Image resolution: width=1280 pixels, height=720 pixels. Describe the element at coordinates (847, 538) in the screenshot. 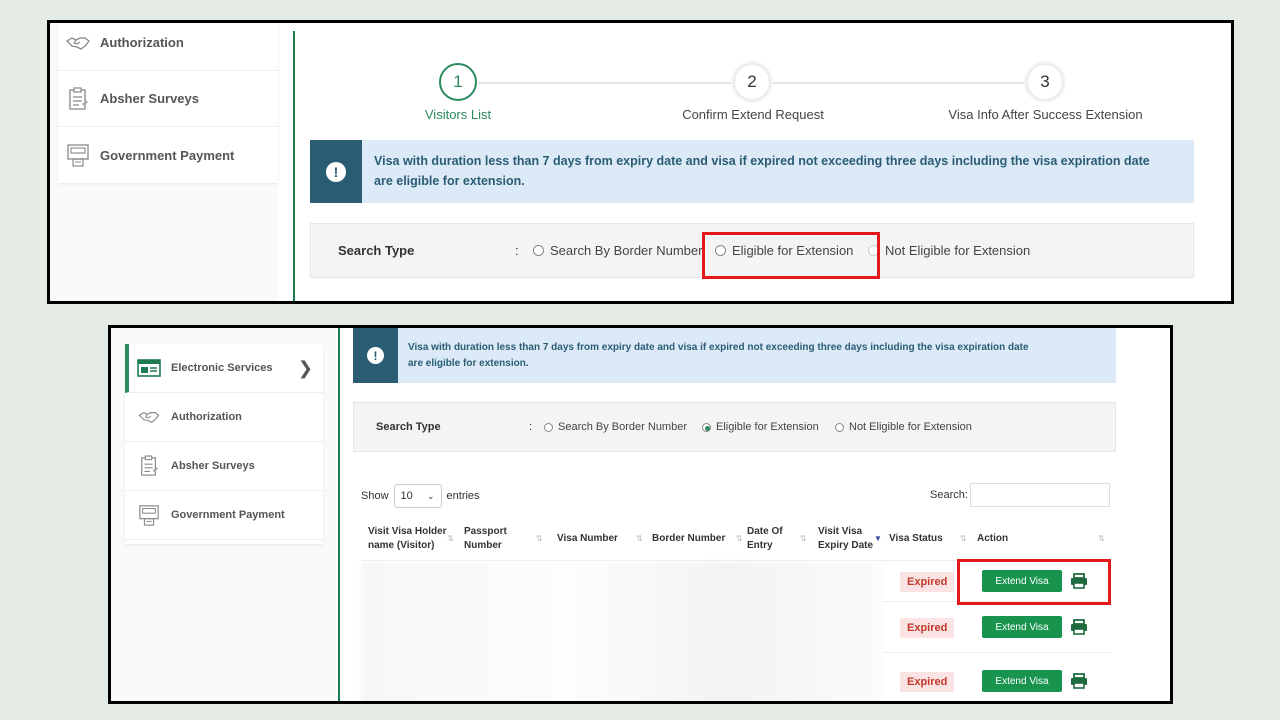

I see `column-header-expiry-date: Visit Visa Expiry Date` at that location.